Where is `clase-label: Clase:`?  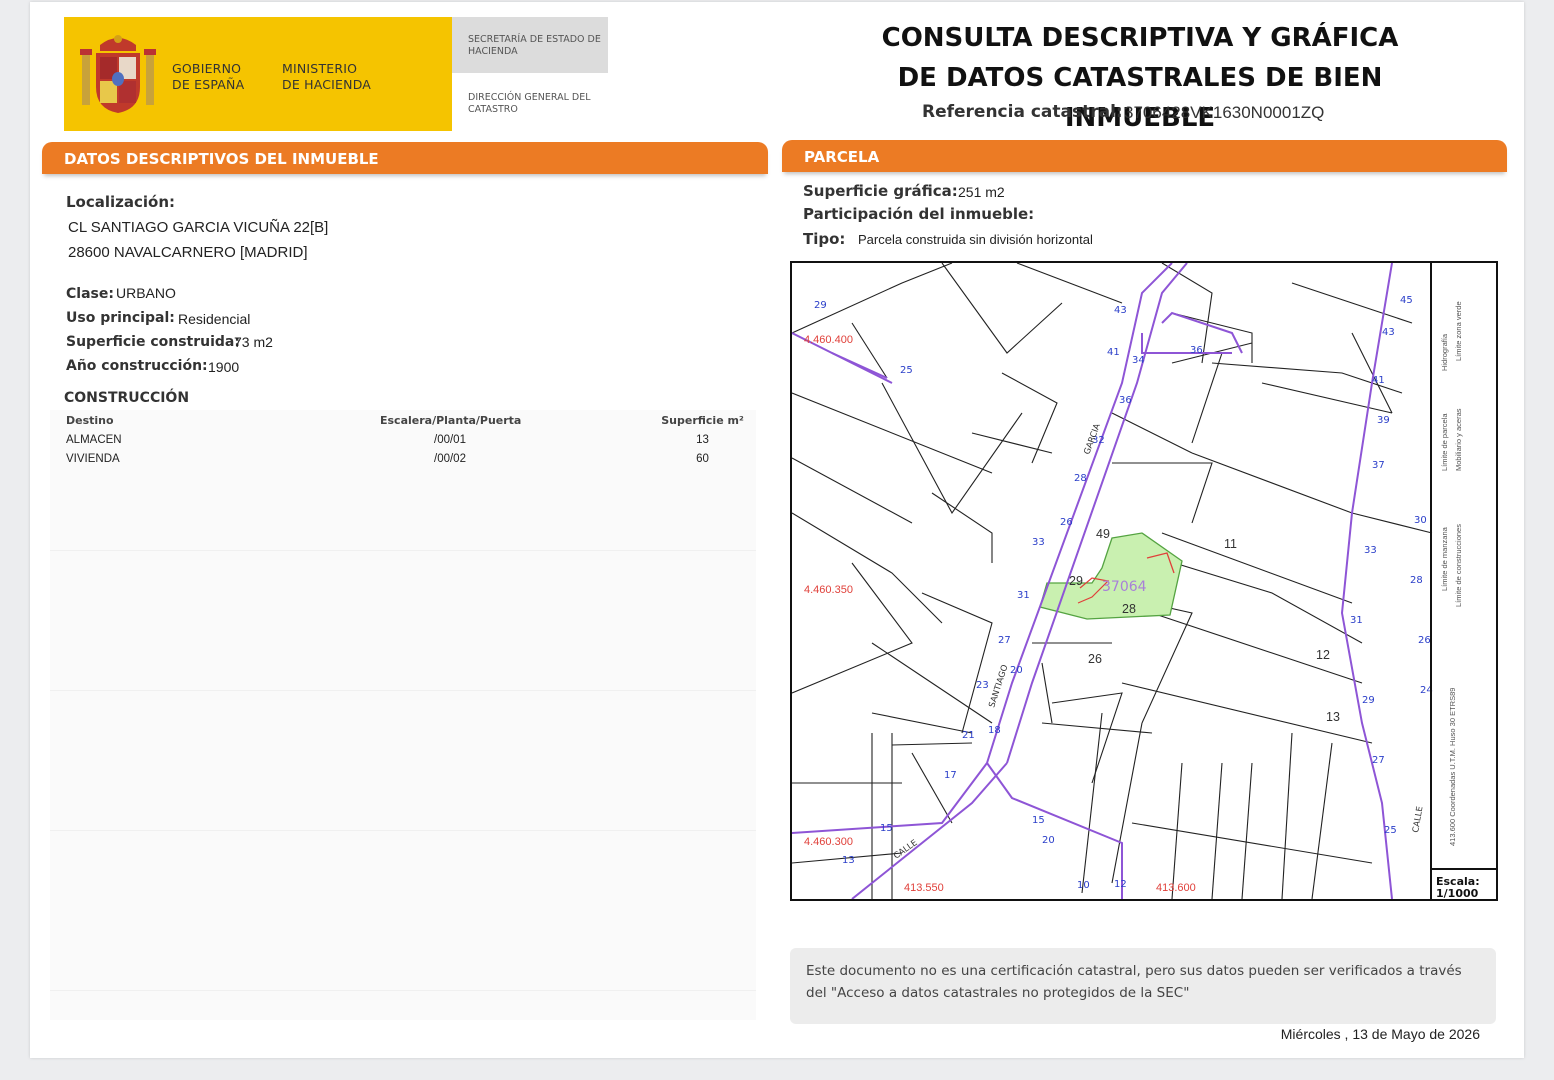 clase-label: Clase: is located at coordinates (90, 294).